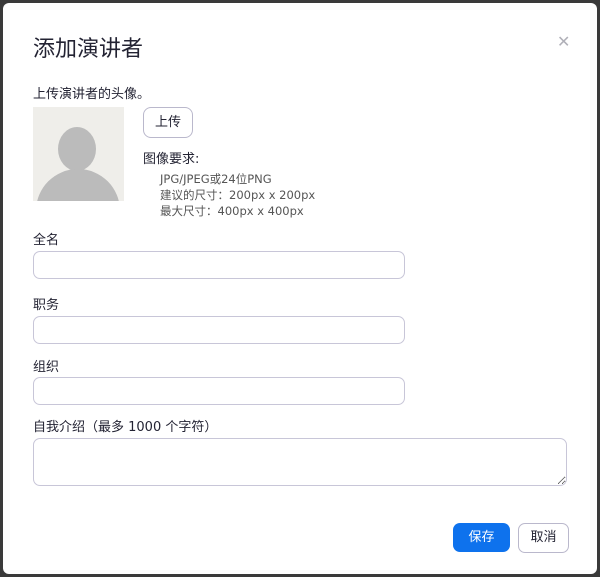  I want to click on avatar-head-shape, so click(77, 149).